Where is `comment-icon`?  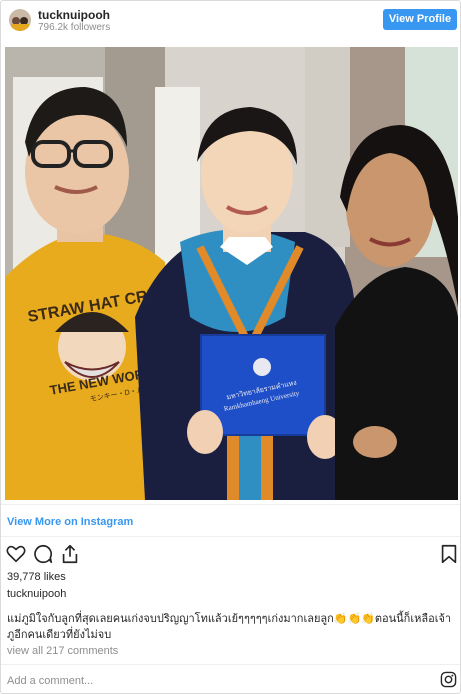 comment-icon is located at coordinates (43, 554).